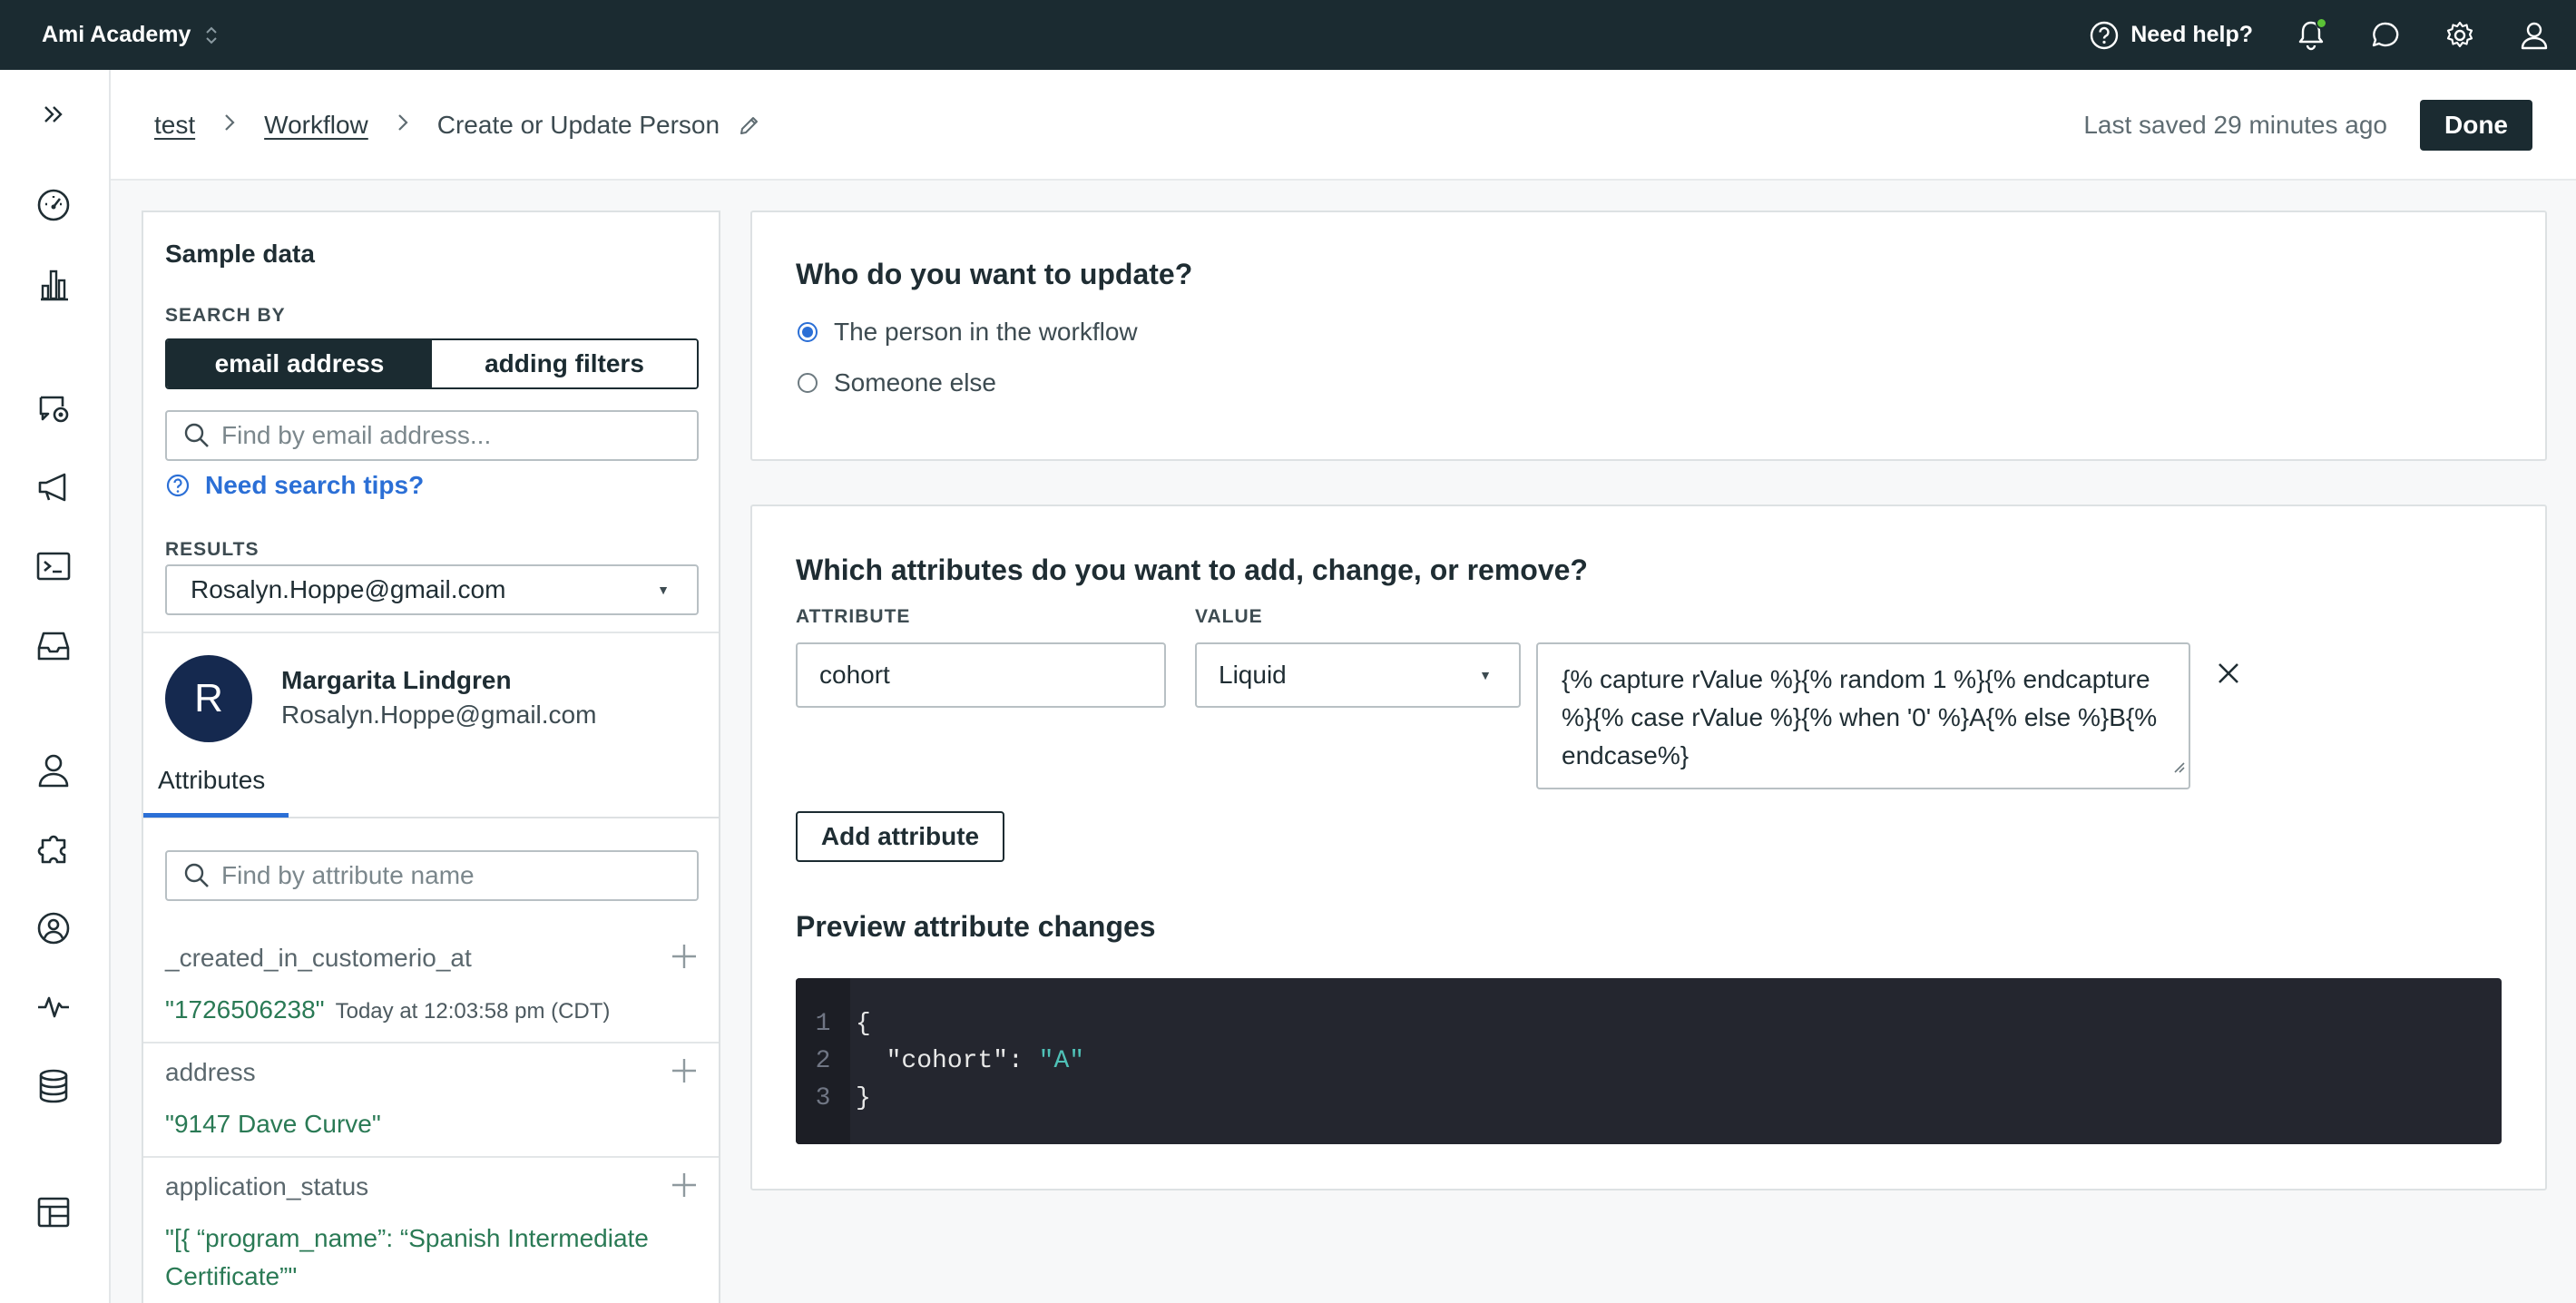 The image size is (2576, 1303). I want to click on radio-person-in-workflow: The person in the workflow, so click(968, 332).